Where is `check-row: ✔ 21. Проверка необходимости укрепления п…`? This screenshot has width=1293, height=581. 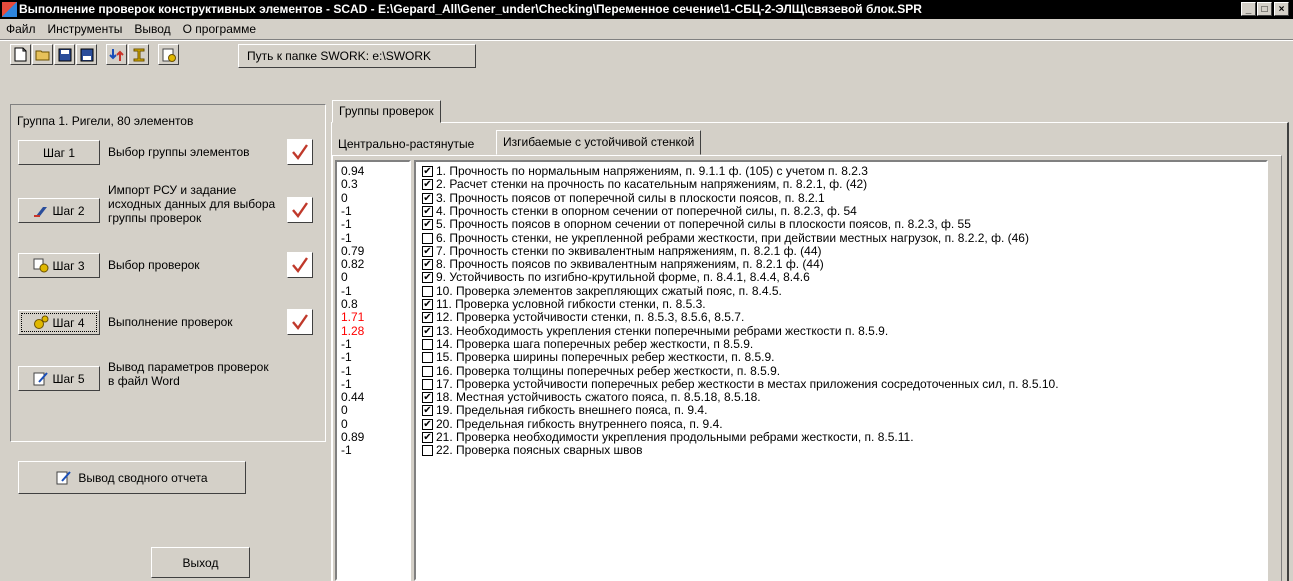 check-row: ✔ 21. Проверка необходимости укрепления п… is located at coordinates (668, 437).